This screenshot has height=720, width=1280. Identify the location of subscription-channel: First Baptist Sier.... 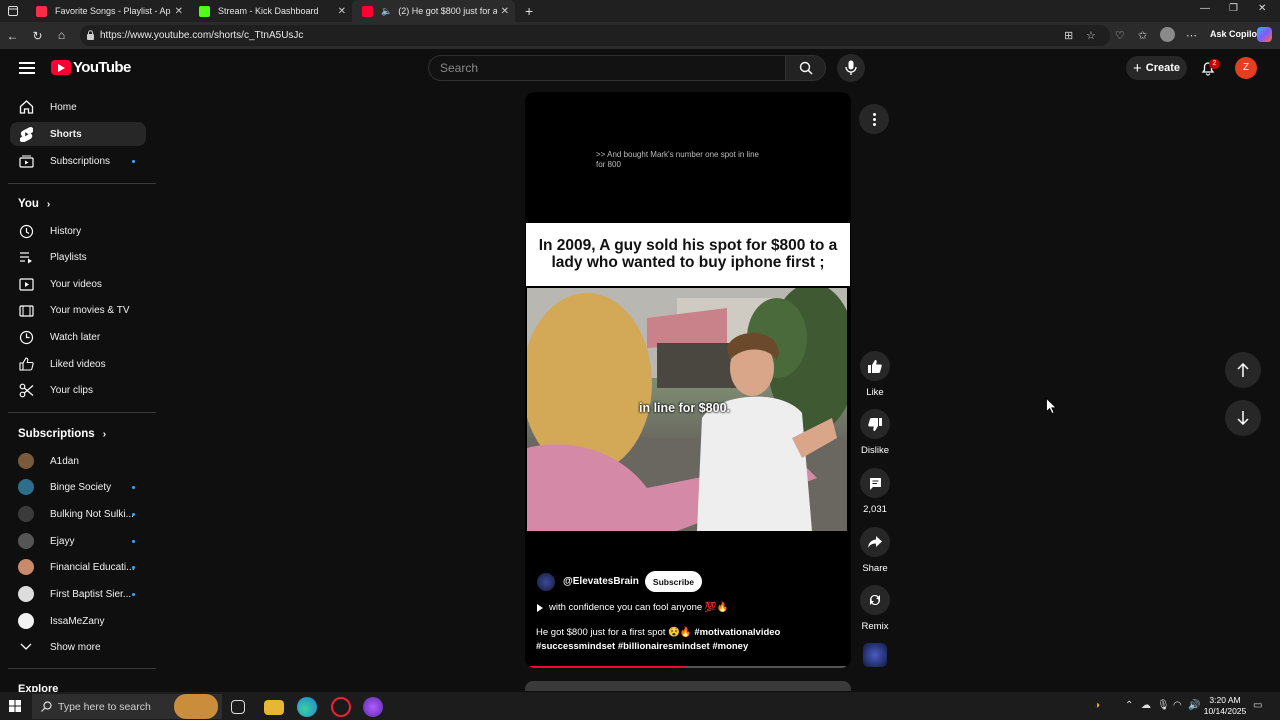
(78, 594).